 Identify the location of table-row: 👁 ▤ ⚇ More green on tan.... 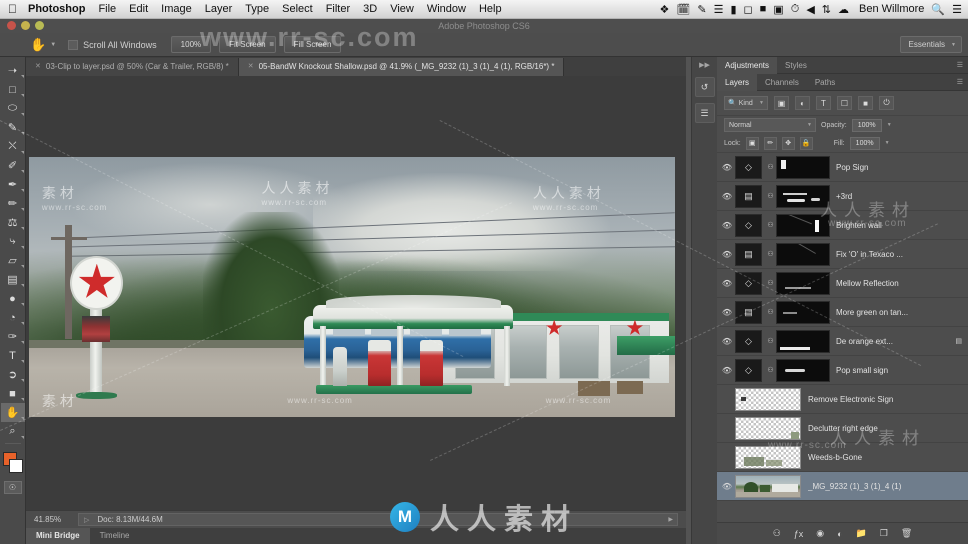
(842, 312).